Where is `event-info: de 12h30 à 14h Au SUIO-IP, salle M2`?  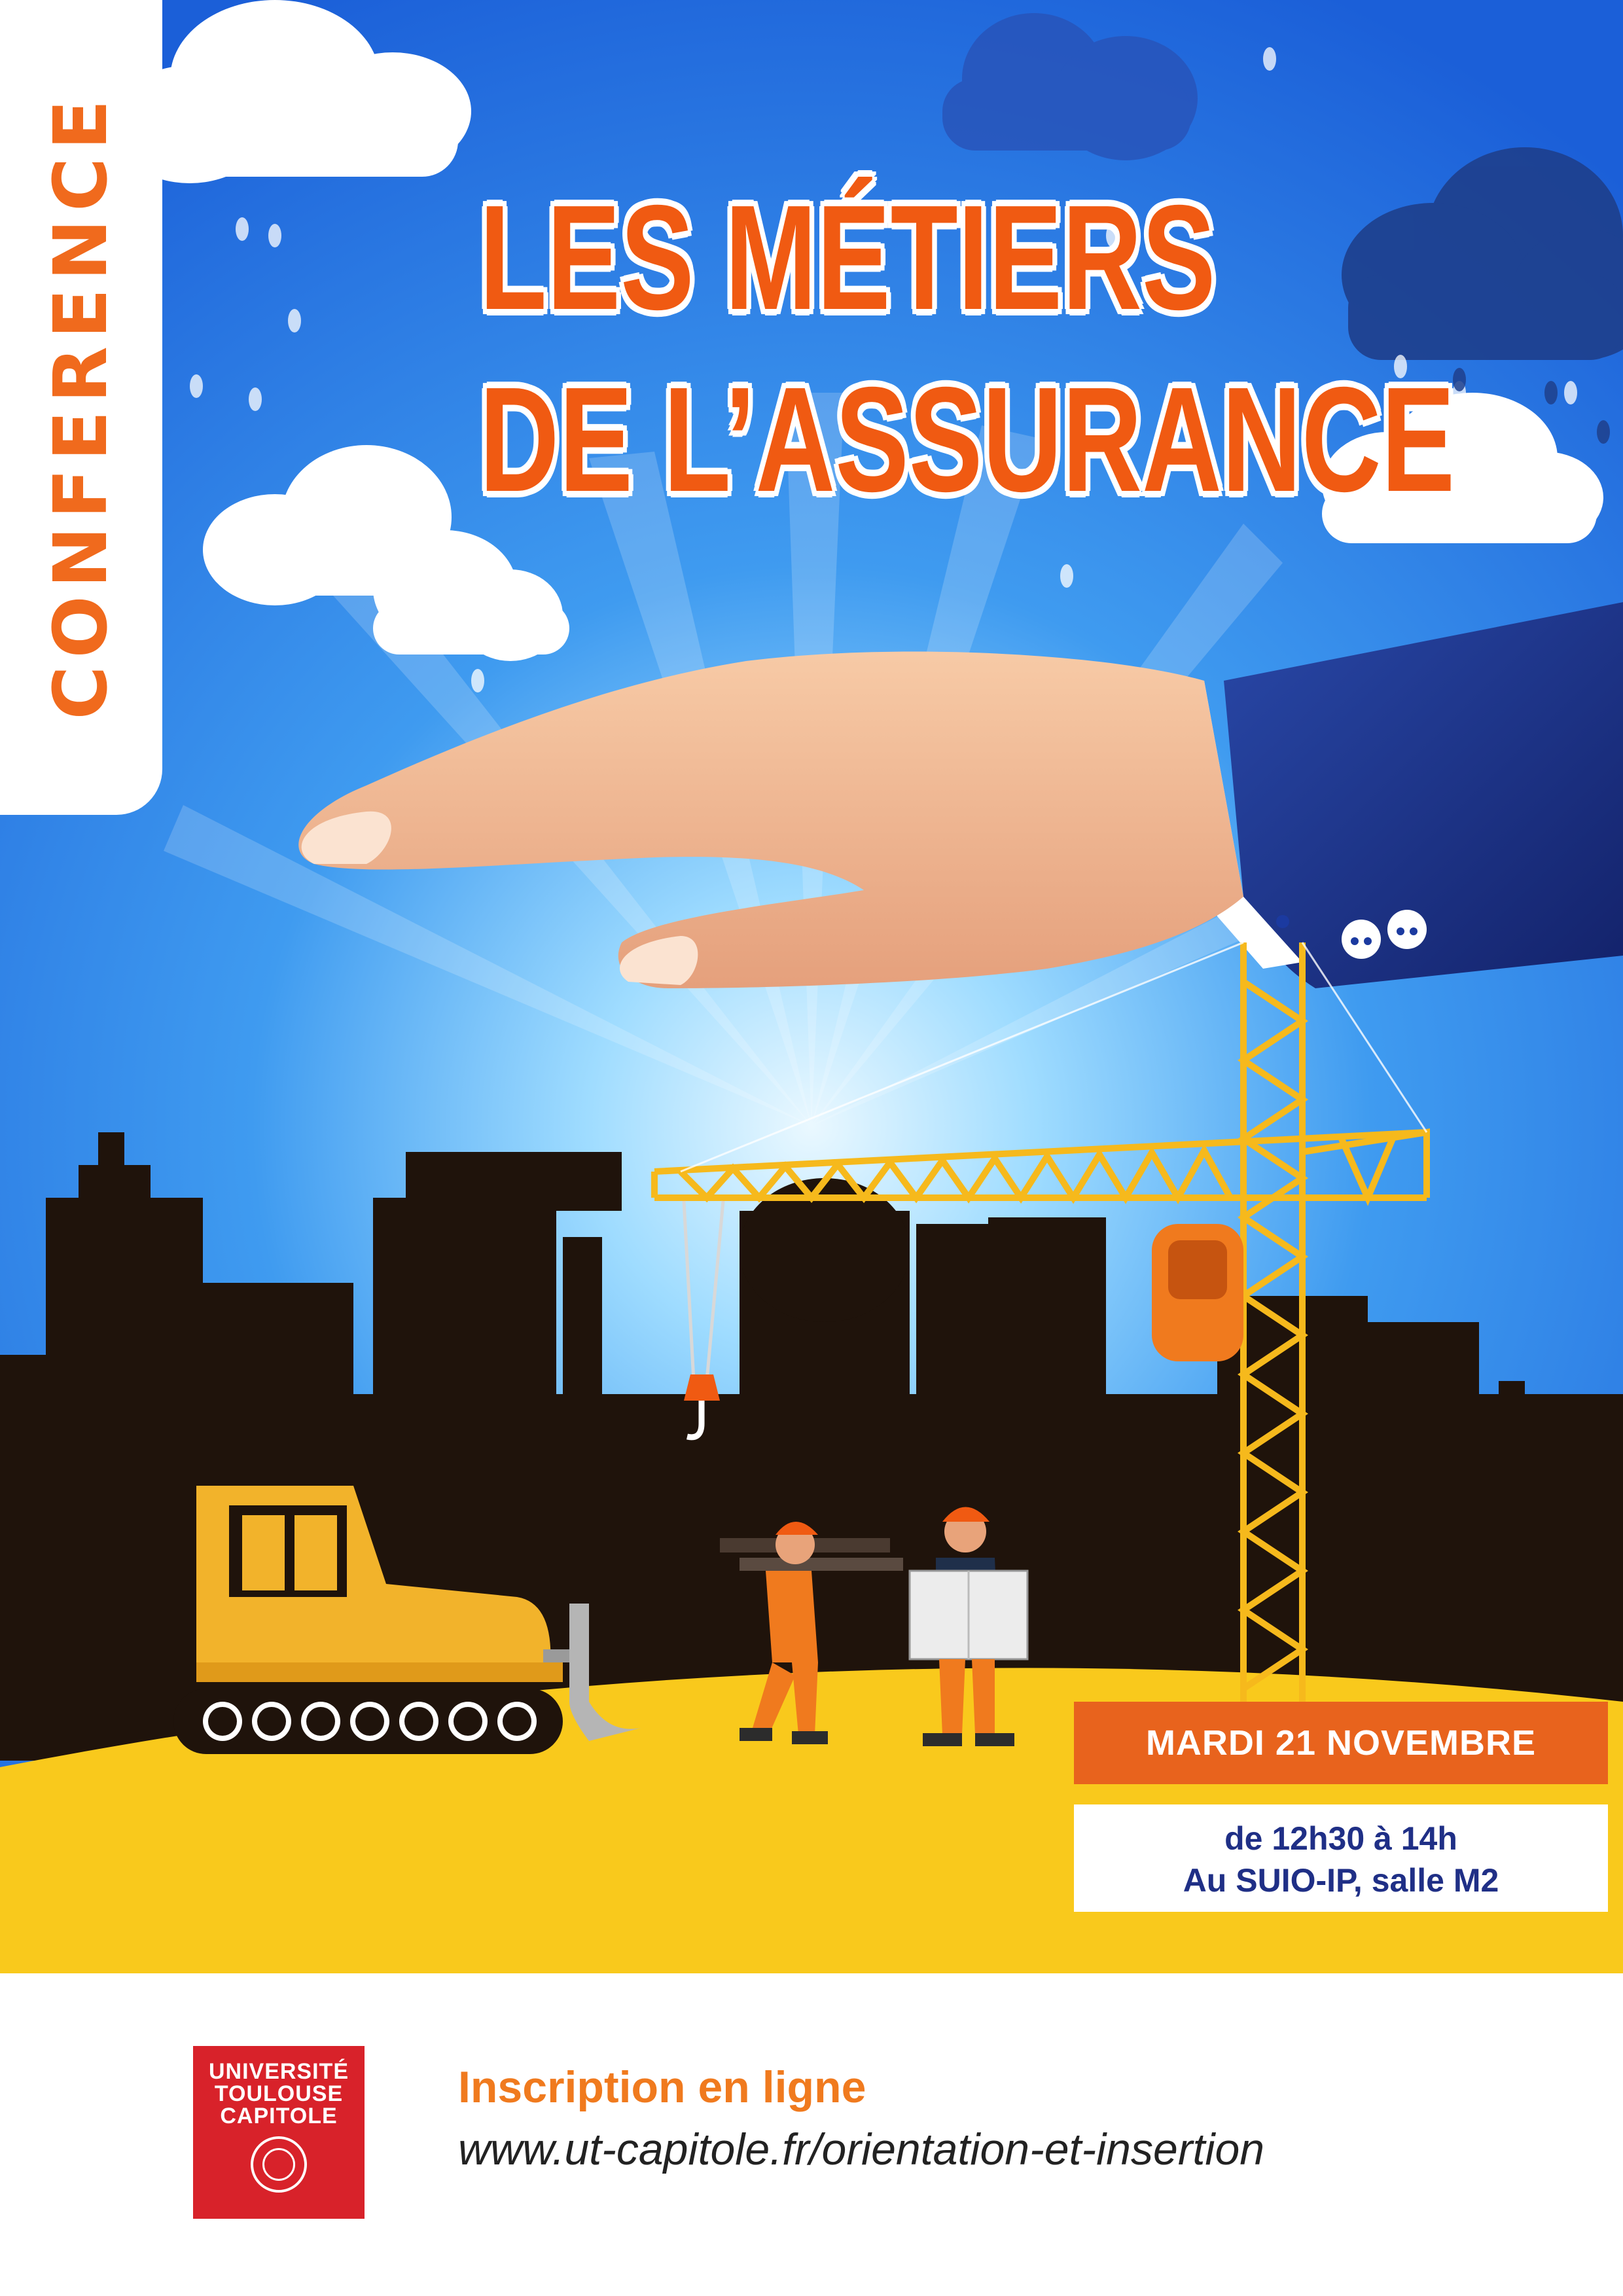 event-info: de 12h30 à 14h Au SUIO-IP, salle M2 is located at coordinates (1341, 1858).